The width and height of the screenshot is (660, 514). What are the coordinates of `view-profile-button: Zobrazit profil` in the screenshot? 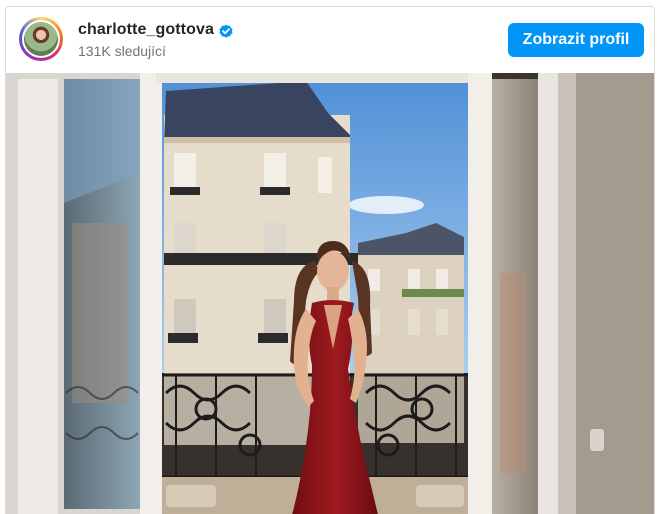 It's located at (576, 40).